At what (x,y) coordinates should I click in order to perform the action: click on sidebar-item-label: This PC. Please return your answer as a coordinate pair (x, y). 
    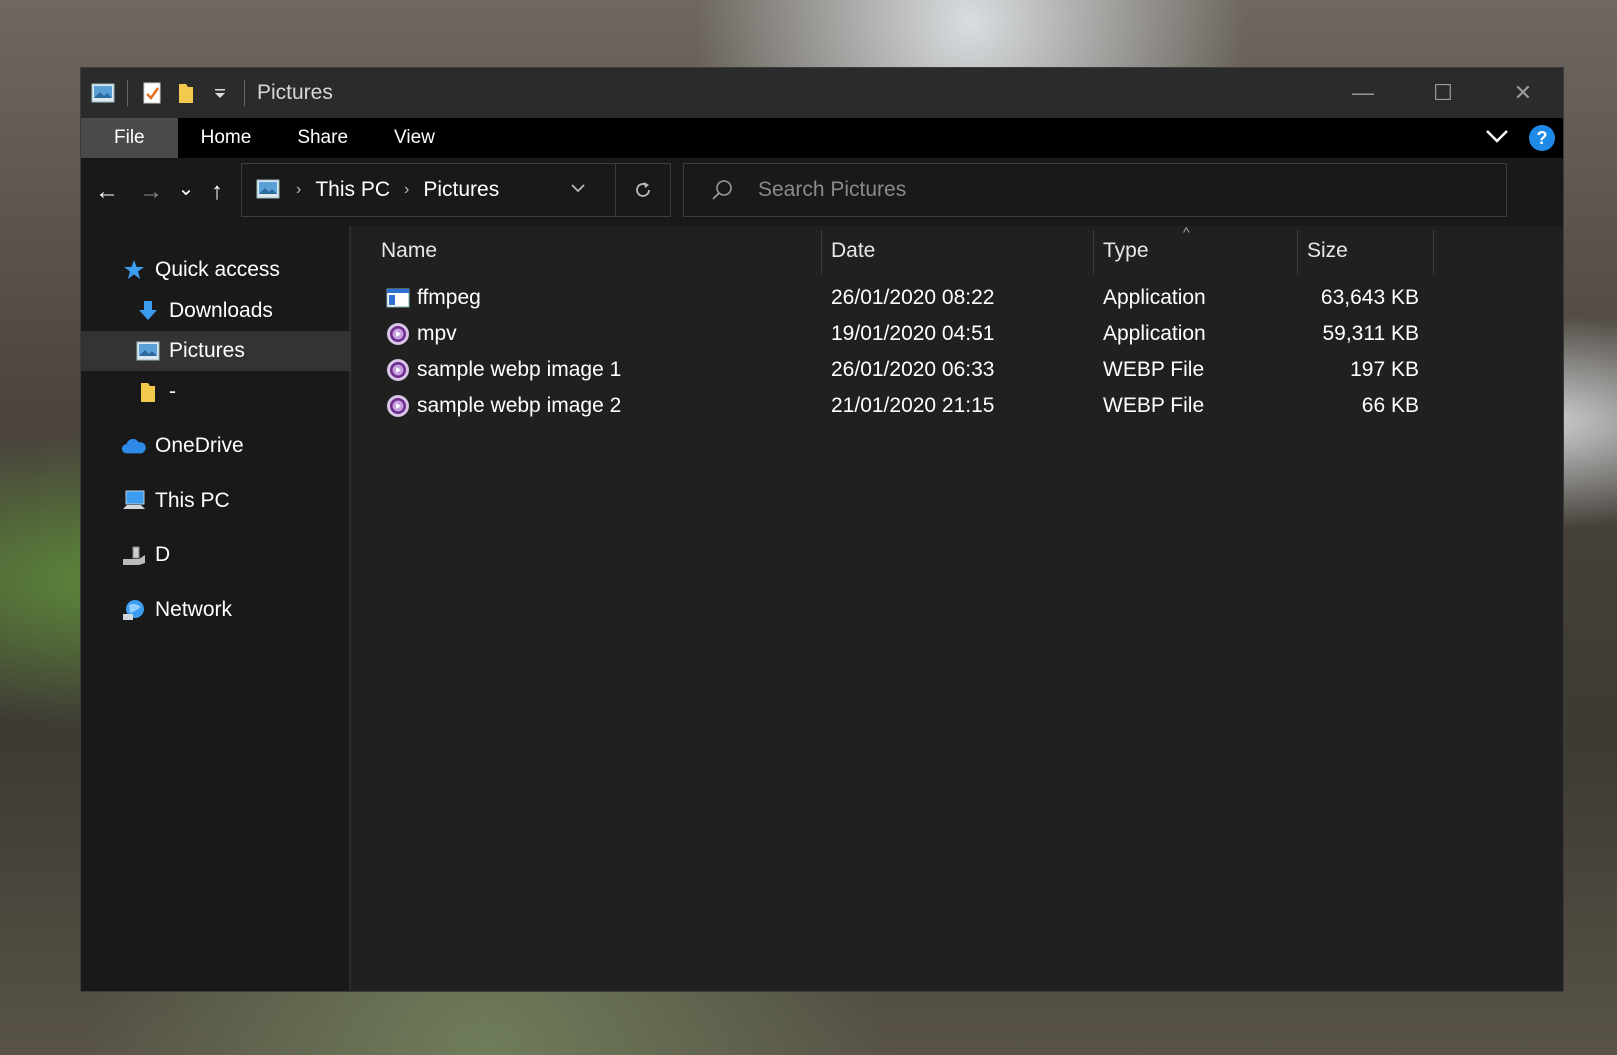
    Looking at the image, I should click on (192, 500).